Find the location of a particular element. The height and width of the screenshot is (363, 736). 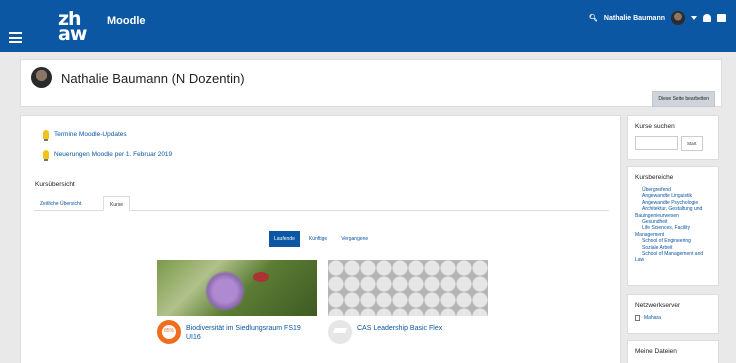

course-title: Biodiversität im Siedlungsraum FS19 UI16 is located at coordinates (243, 331).